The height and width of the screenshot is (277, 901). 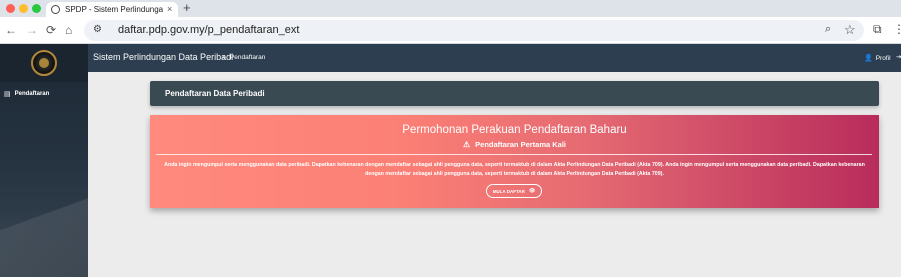 I want to click on warning-icon: ⚠, so click(x=466, y=144).